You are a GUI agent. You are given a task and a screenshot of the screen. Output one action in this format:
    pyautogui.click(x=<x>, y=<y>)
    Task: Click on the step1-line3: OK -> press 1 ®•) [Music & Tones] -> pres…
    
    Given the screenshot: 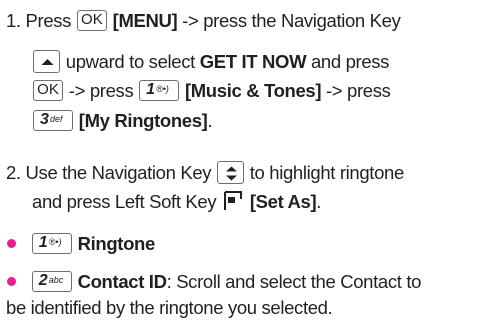 What is the action you would take?
    pyautogui.click(x=211, y=91)
    